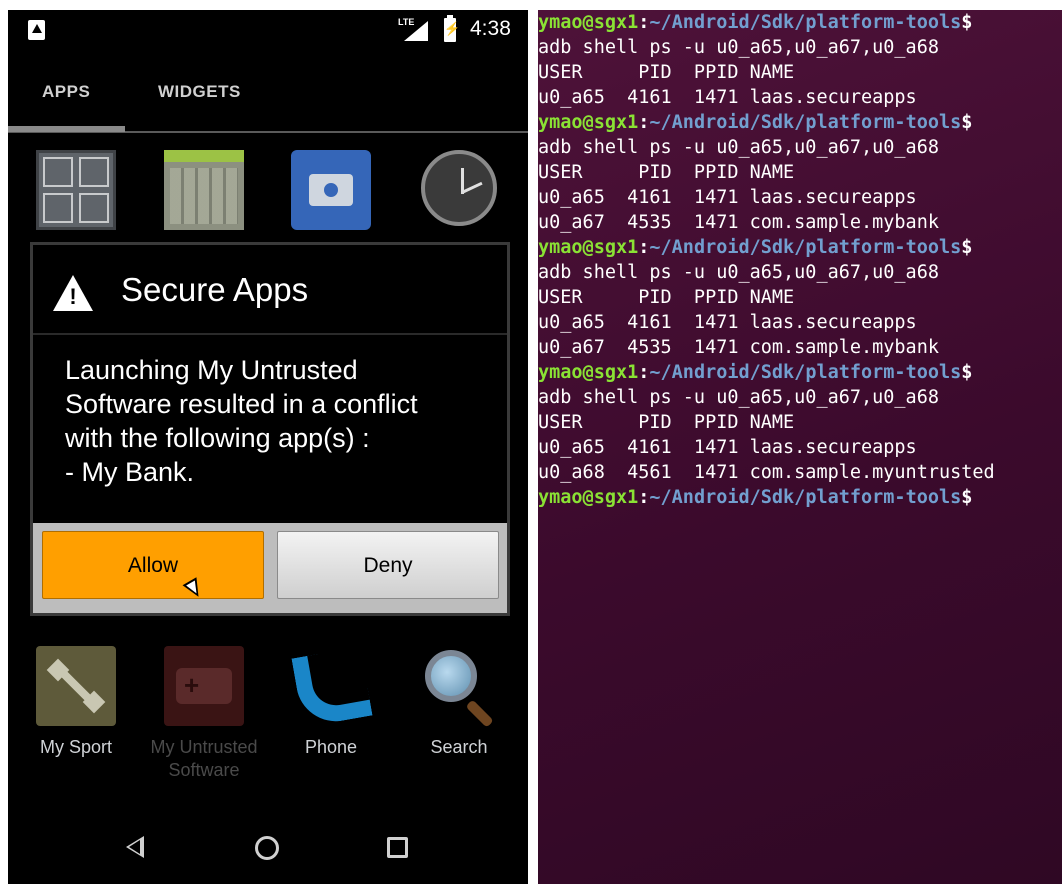  What do you see at coordinates (331, 747) in the screenshot?
I see `app-label: Phone` at bounding box center [331, 747].